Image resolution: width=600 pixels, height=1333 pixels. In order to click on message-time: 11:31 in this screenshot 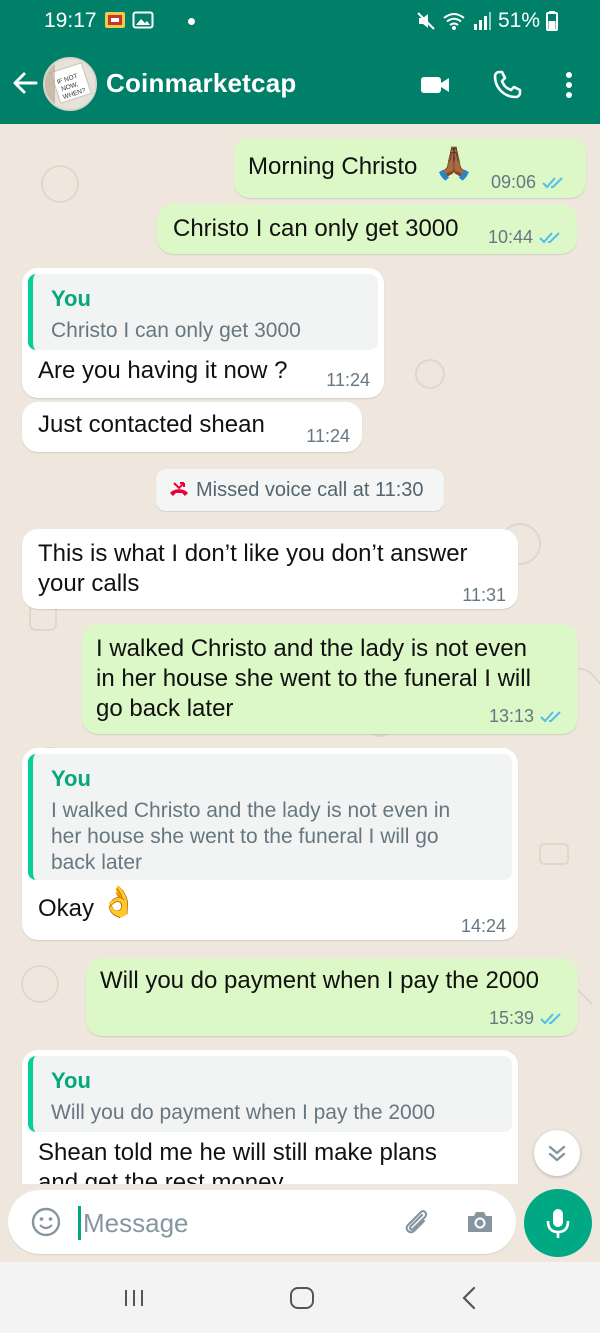, I will do `click(484, 595)`.